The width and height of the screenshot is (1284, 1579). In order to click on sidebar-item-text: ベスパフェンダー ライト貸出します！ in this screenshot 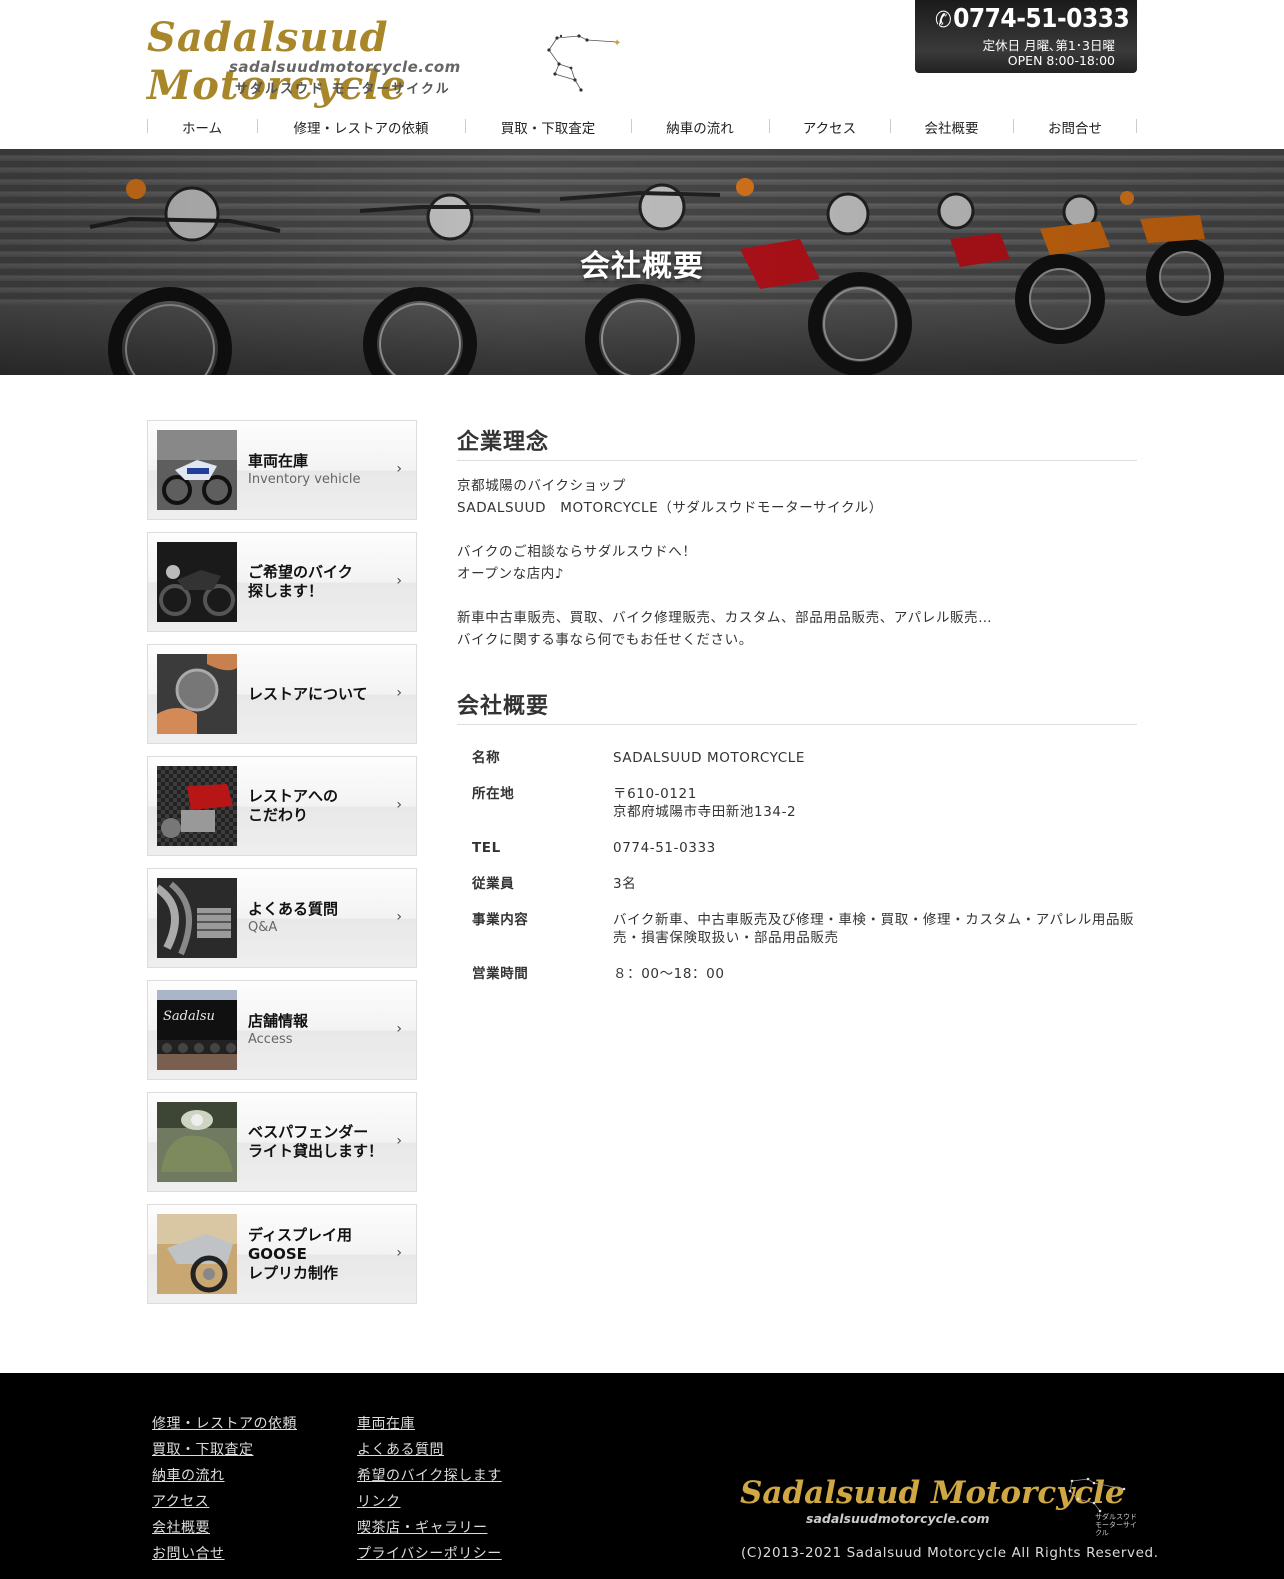, I will do `click(315, 1142)`.